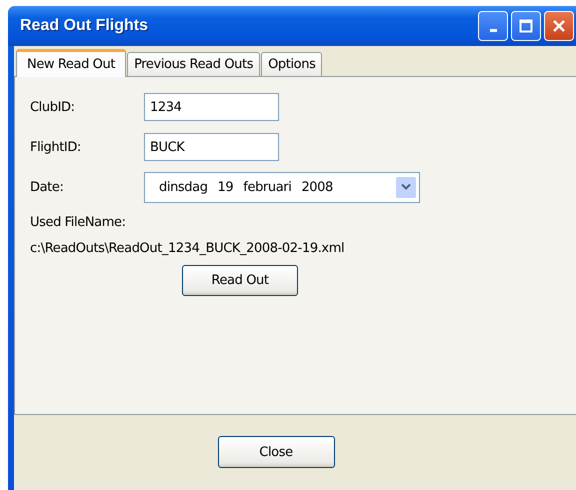 This screenshot has width=576, height=490. Describe the element at coordinates (84, 26) in the screenshot. I see `window-title: Read Out Flights` at that location.